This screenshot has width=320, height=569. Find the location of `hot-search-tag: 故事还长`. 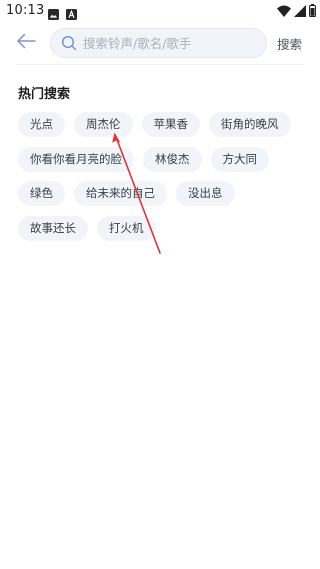

hot-search-tag: 故事还长 is located at coordinates (53, 229).